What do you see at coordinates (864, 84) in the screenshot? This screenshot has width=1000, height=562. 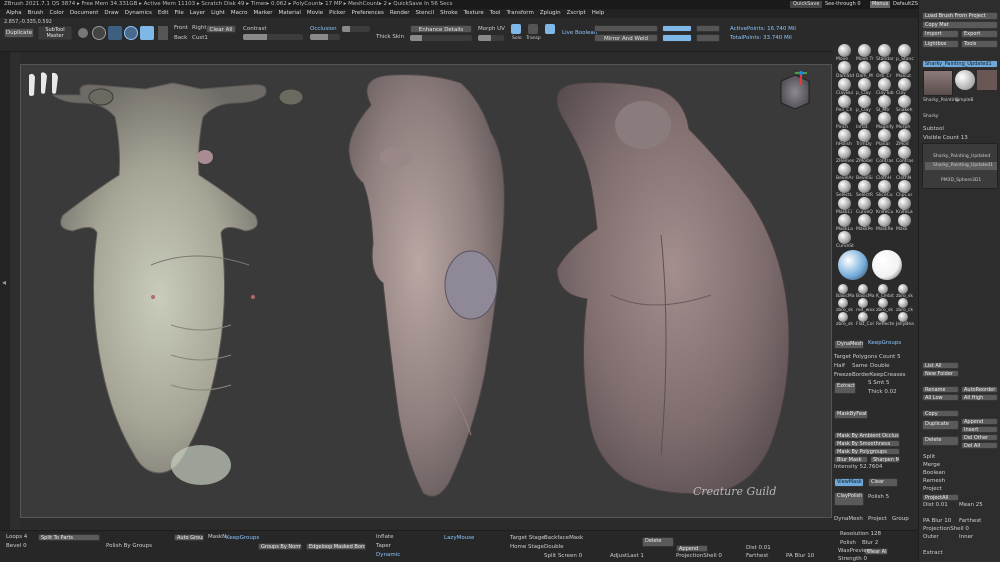 I see `brush-p-clay-icon` at bounding box center [864, 84].